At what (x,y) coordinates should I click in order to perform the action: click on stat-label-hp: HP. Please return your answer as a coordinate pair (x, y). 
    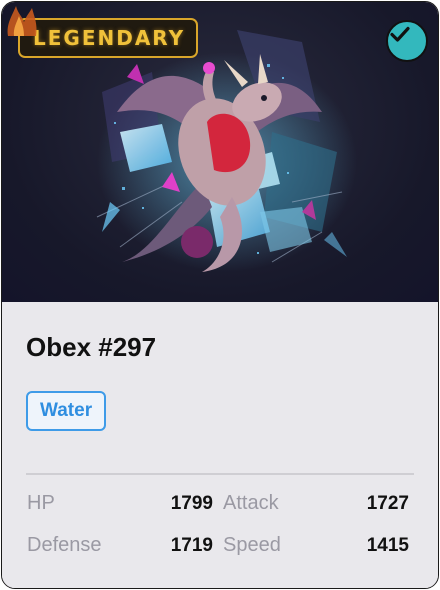
    Looking at the image, I should click on (41, 503).